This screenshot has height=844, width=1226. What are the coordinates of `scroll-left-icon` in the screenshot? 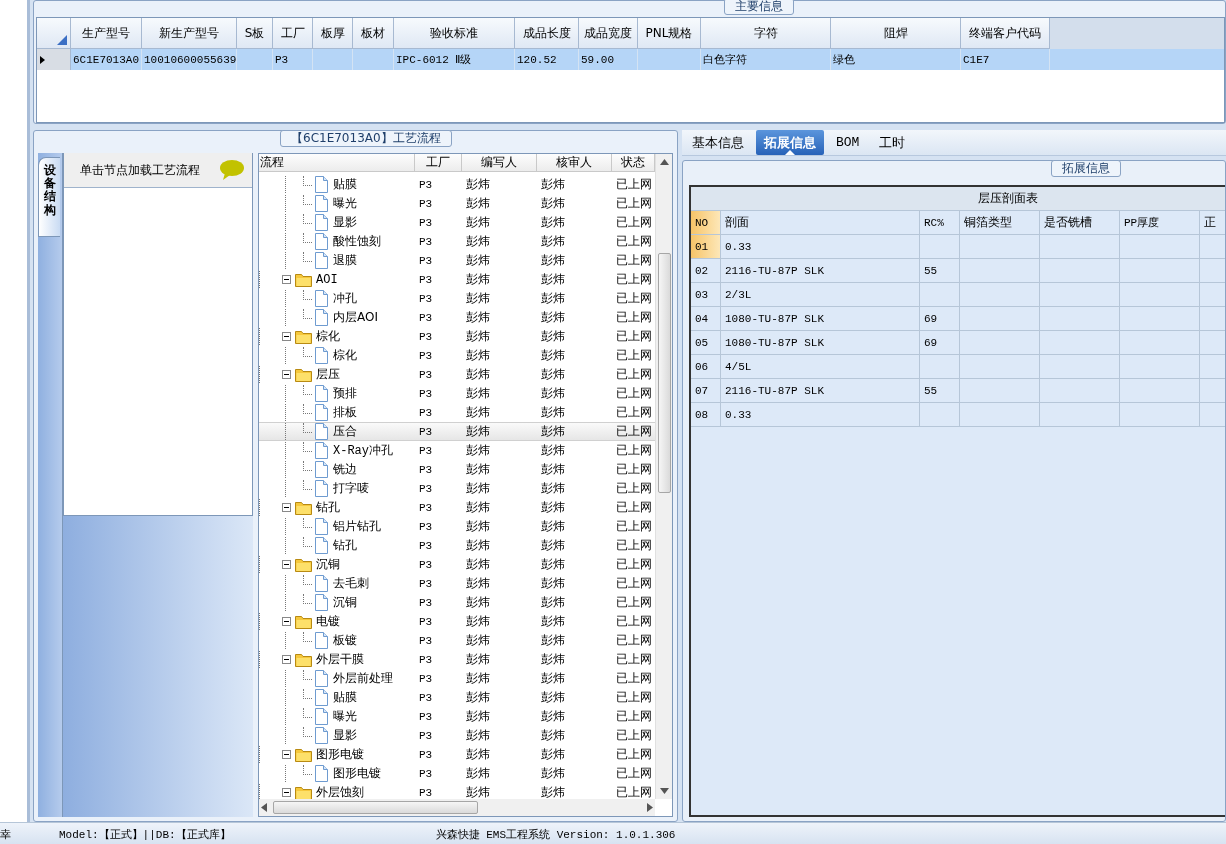 It's located at (264, 807).